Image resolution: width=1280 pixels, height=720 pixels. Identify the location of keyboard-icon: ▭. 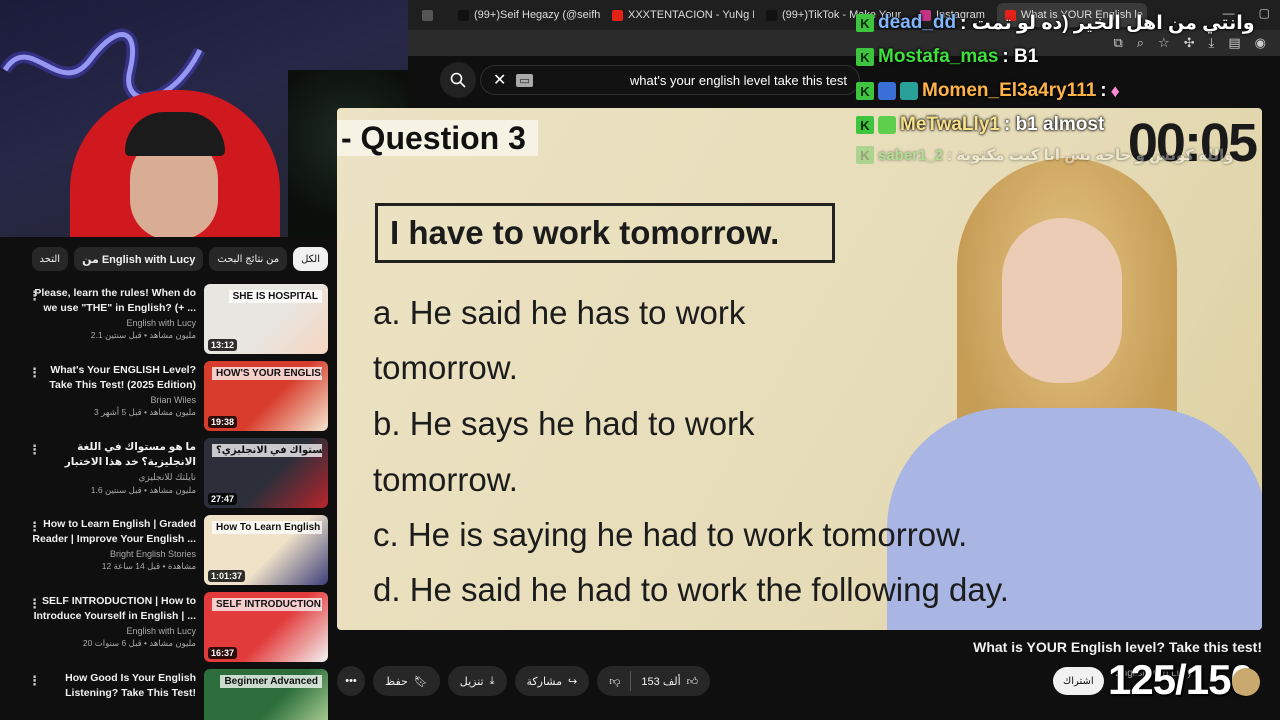
(524, 80).